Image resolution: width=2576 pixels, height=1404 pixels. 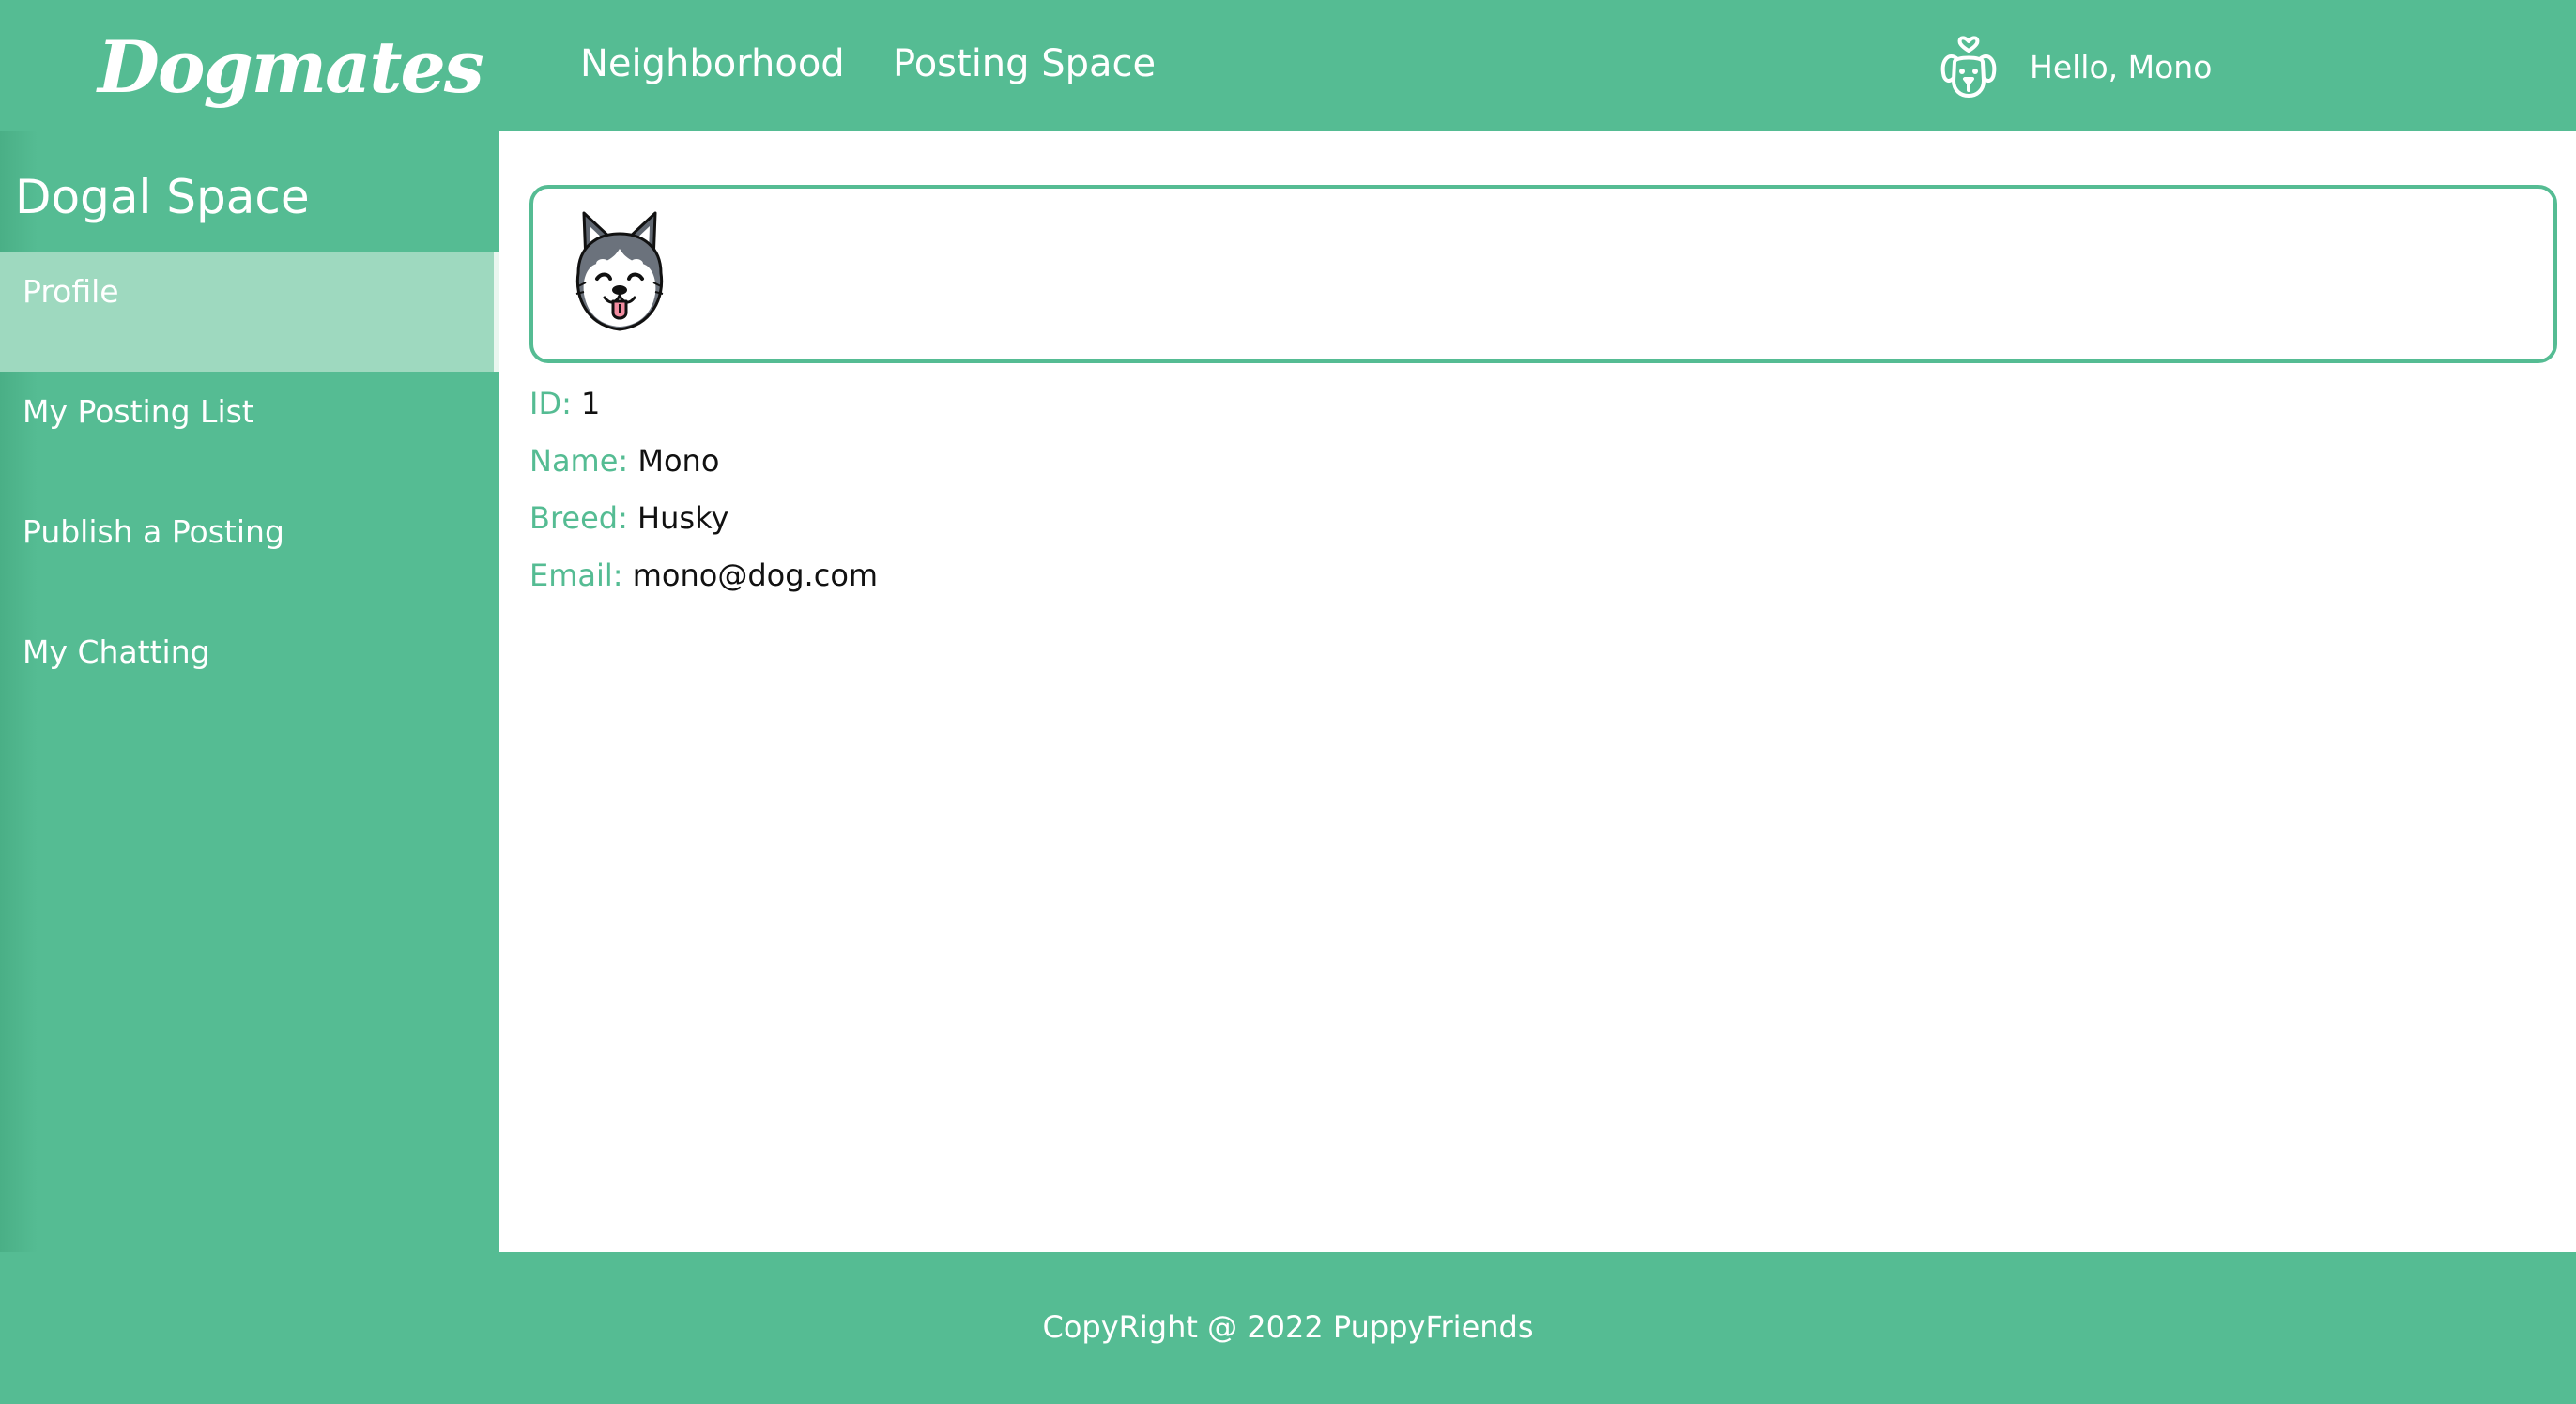 I want to click on sidebar-item-label: Publish a Posting, so click(x=154, y=531).